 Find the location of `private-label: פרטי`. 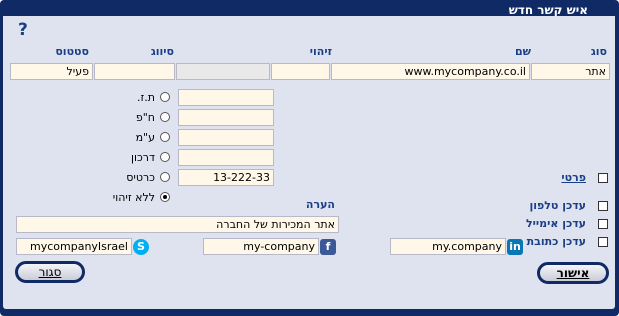

private-label: פרטי is located at coordinates (573, 177).